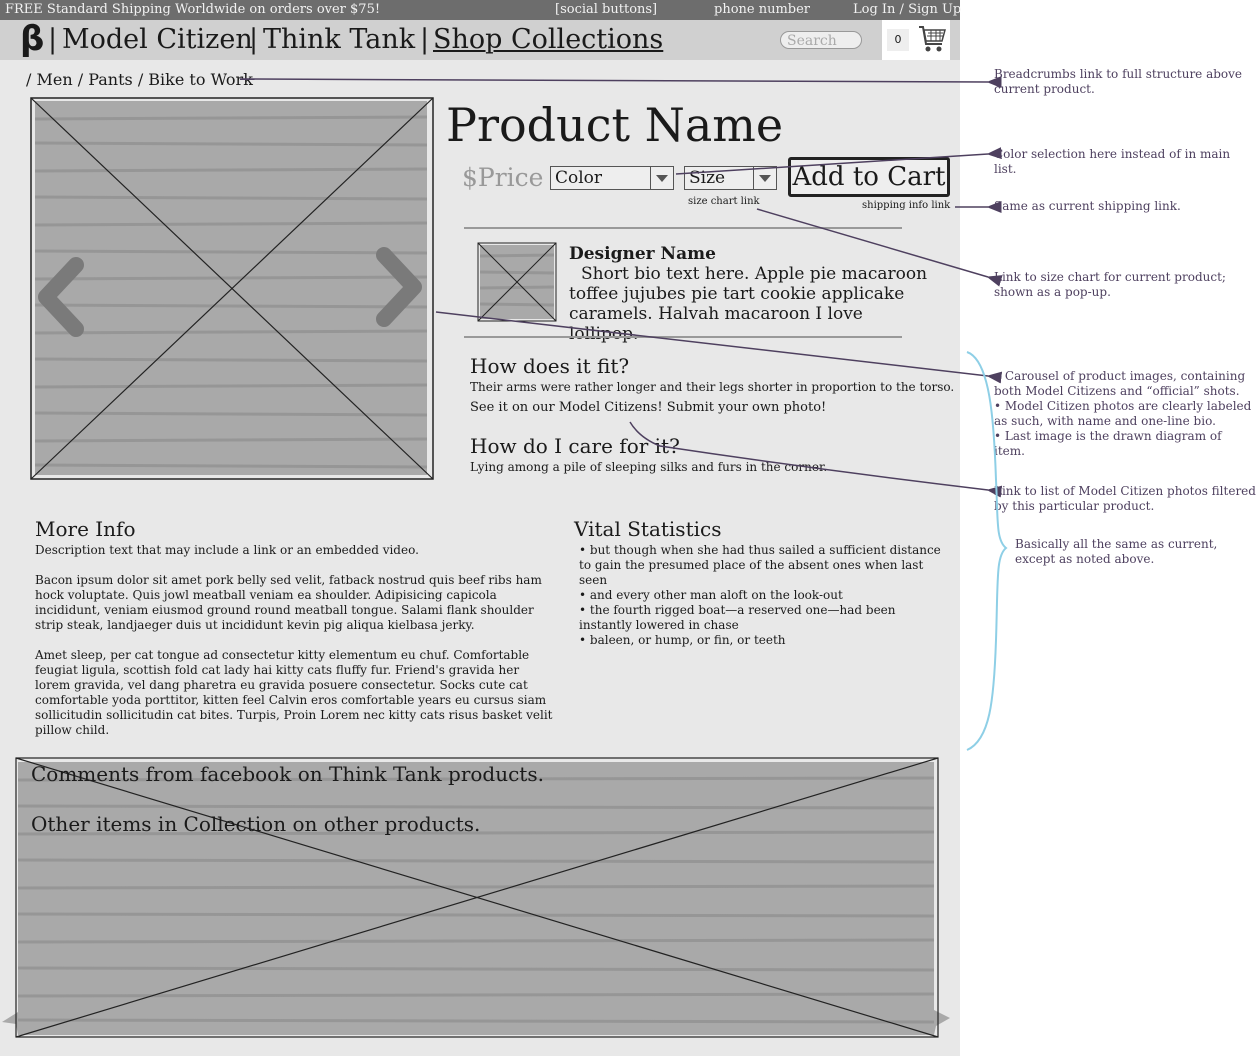 Image resolution: width=1260 pixels, height=1056 pixels. Describe the element at coordinates (682, 640) in the screenshot. I see `list-item: • baleen, or hump, or fin, or teeth` at that location.